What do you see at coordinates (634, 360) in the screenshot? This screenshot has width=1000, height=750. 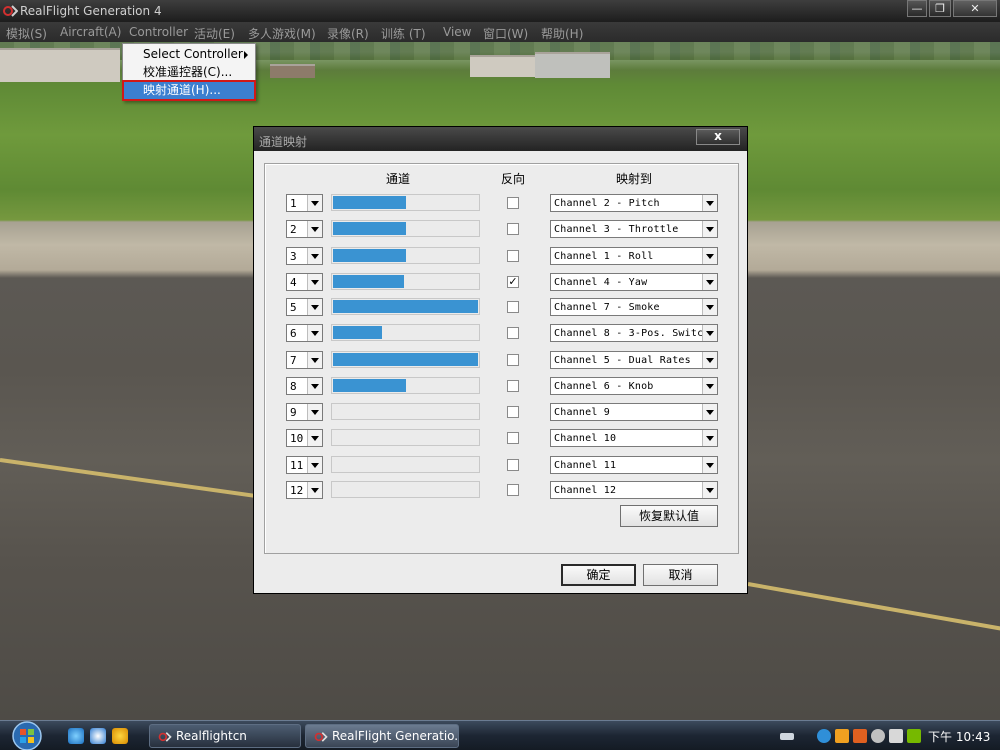 I see `map-to-select: Channel 5 - Dual Rates` at bounding box center [634, 360].